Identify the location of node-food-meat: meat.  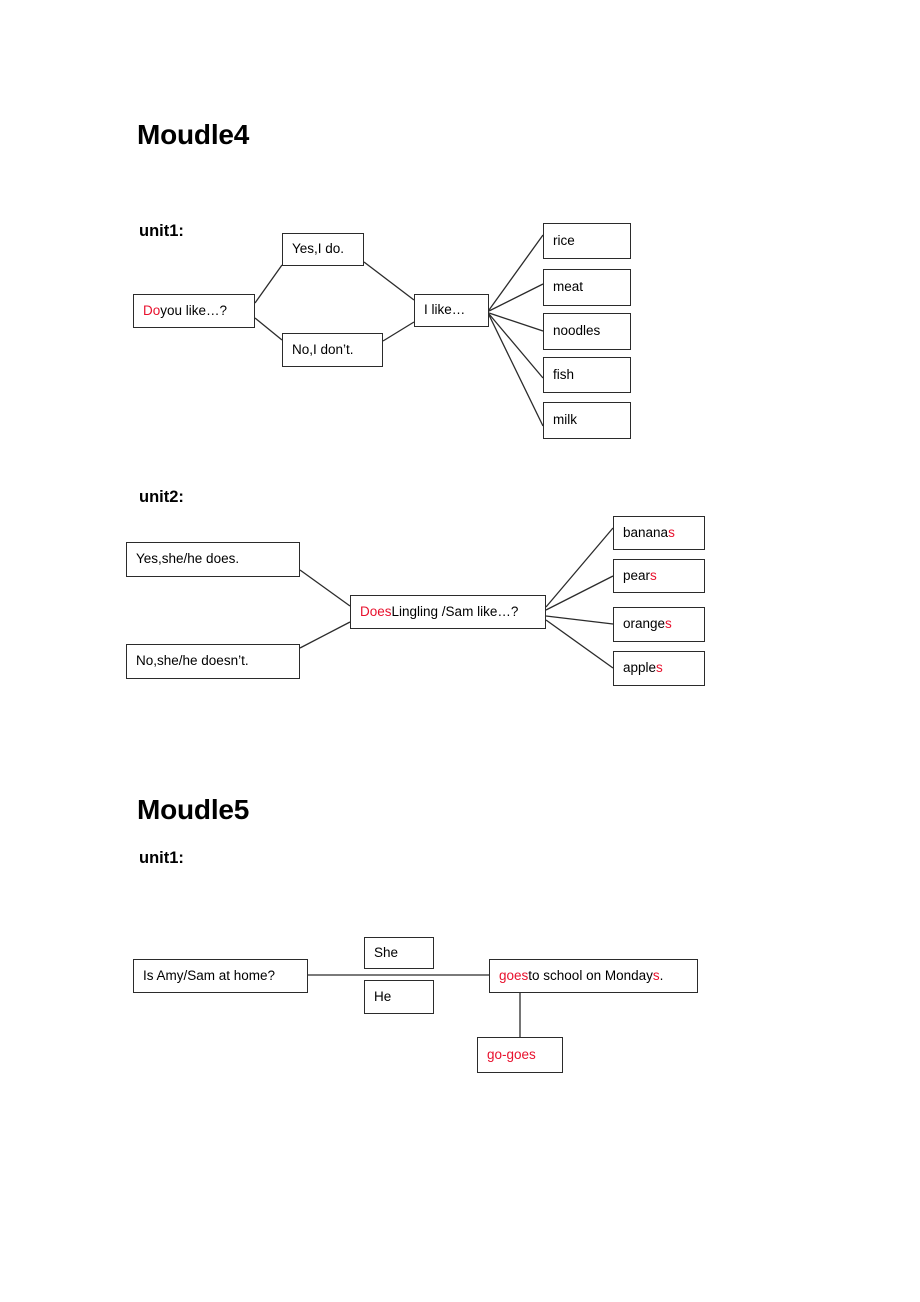
(587, 287).